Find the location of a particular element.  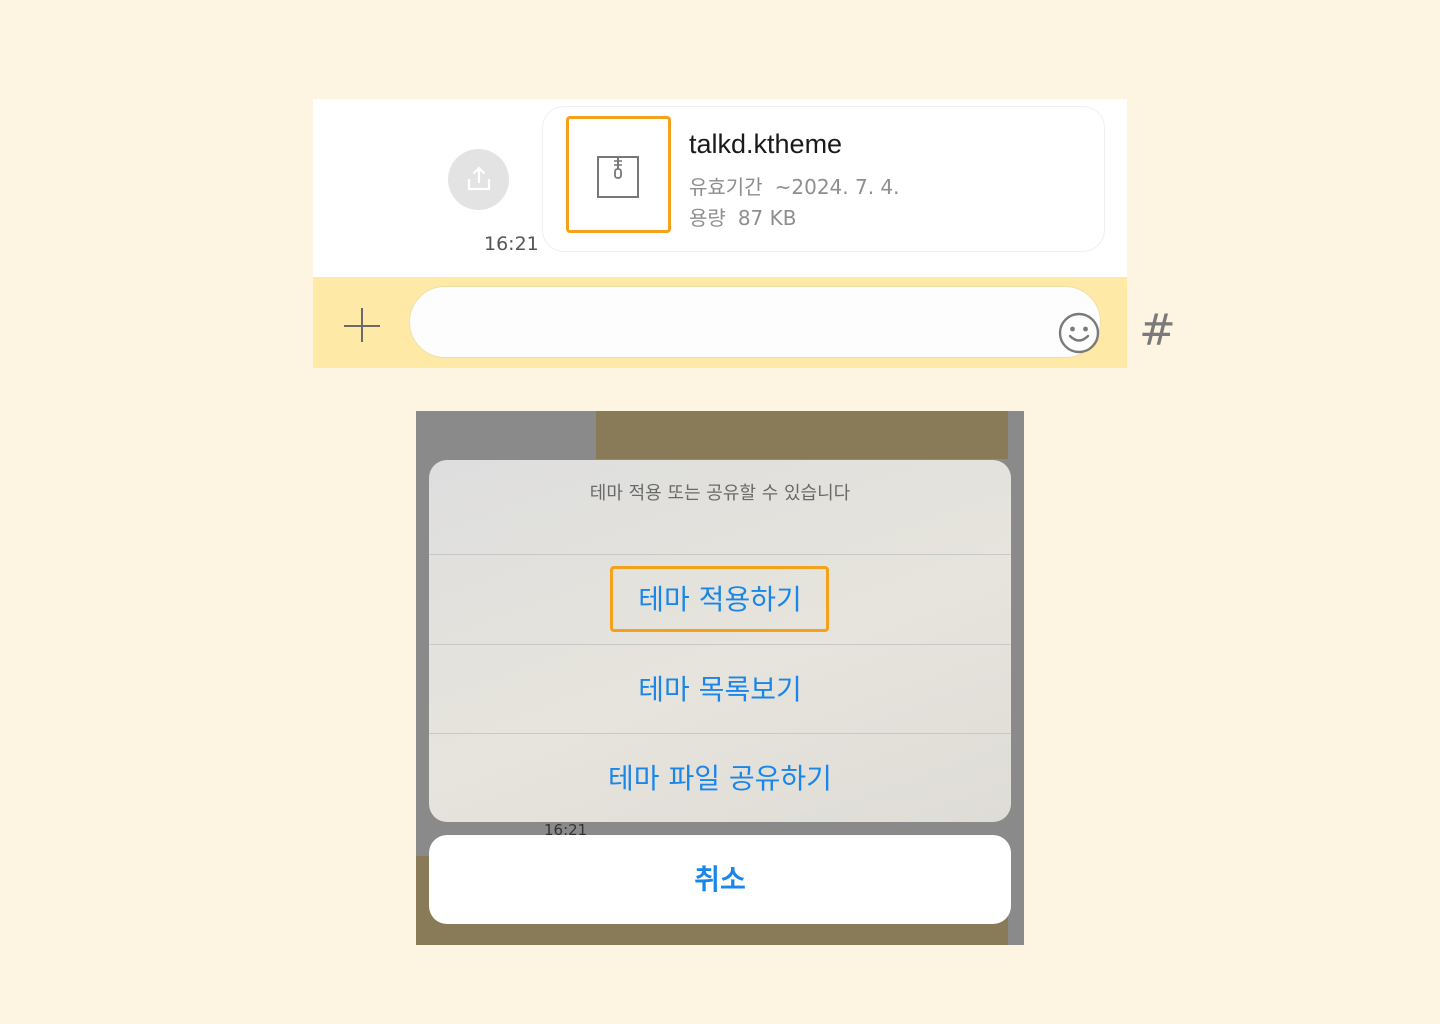

highlight-box is located at coordinates (719, 599).